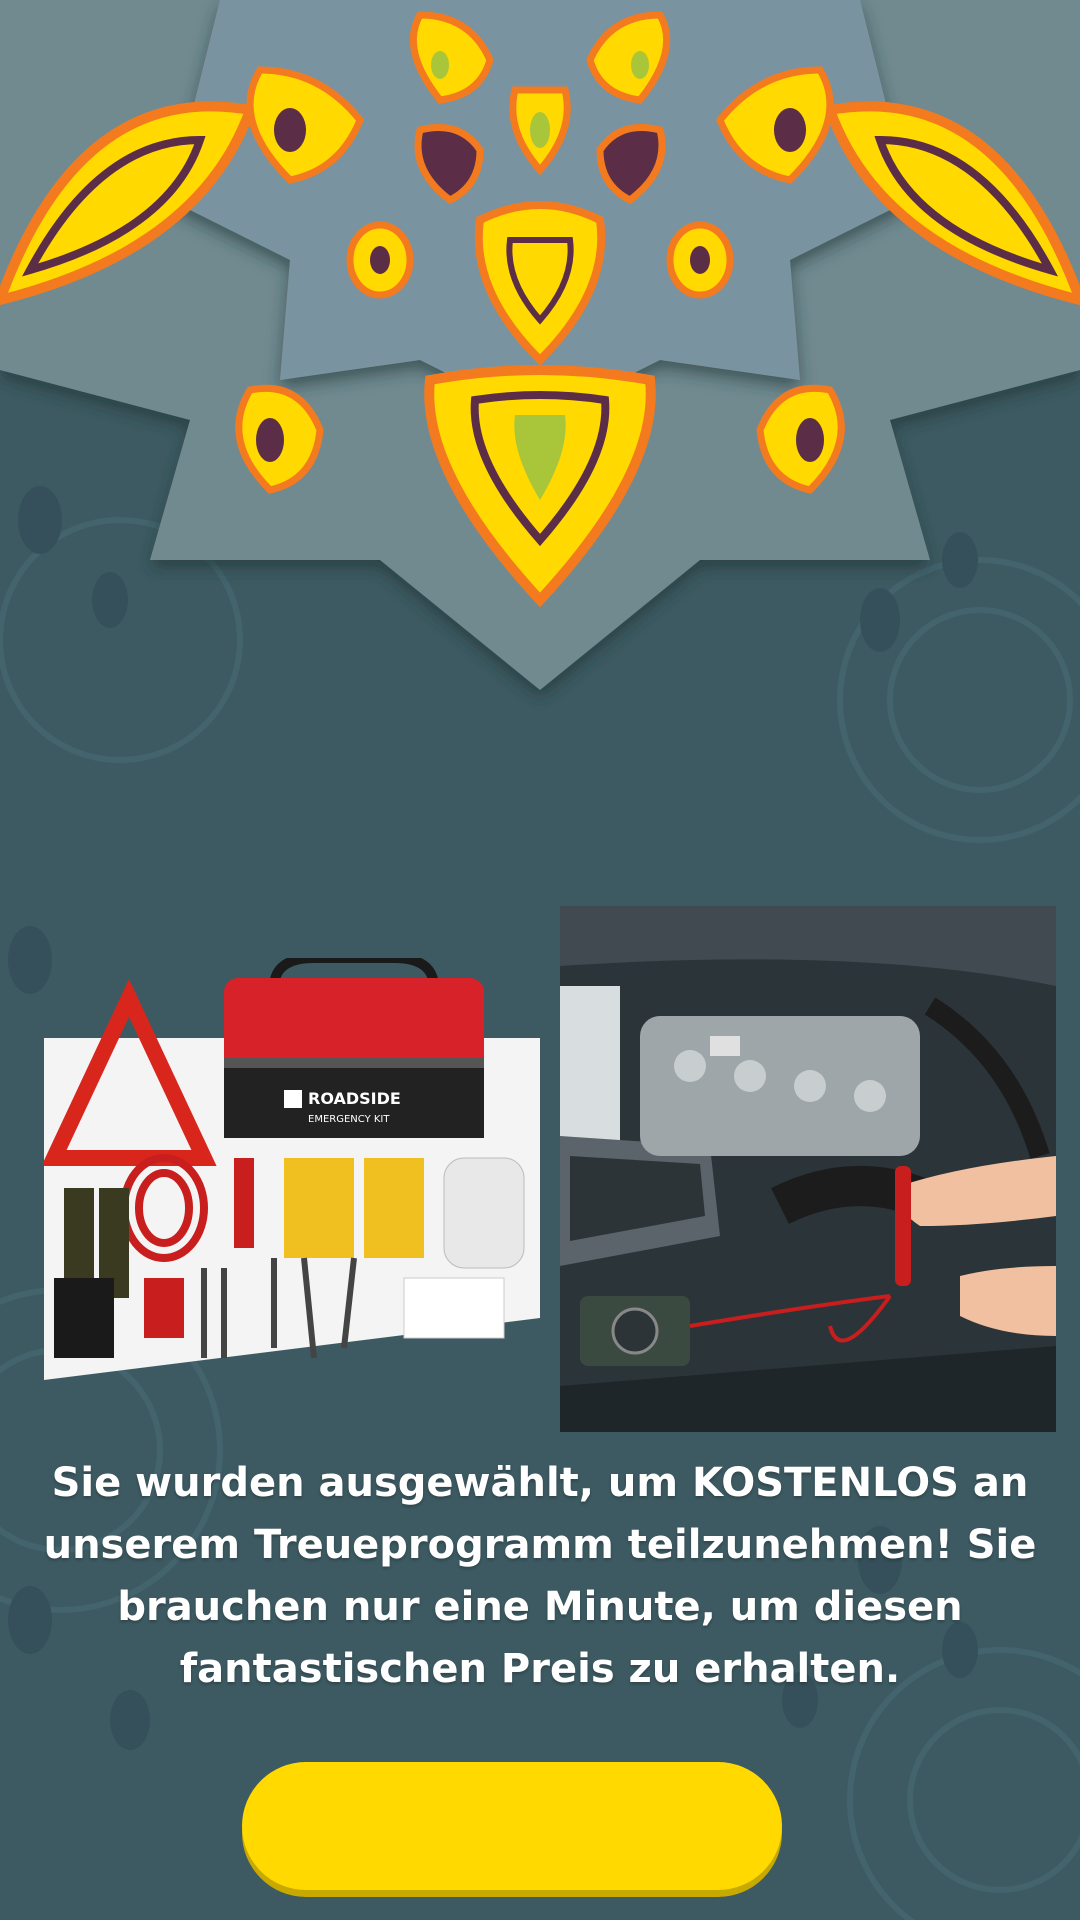  Describe the element at coordinates (484, 1213) in the screenshot. I see `gloves-icon` at that location.